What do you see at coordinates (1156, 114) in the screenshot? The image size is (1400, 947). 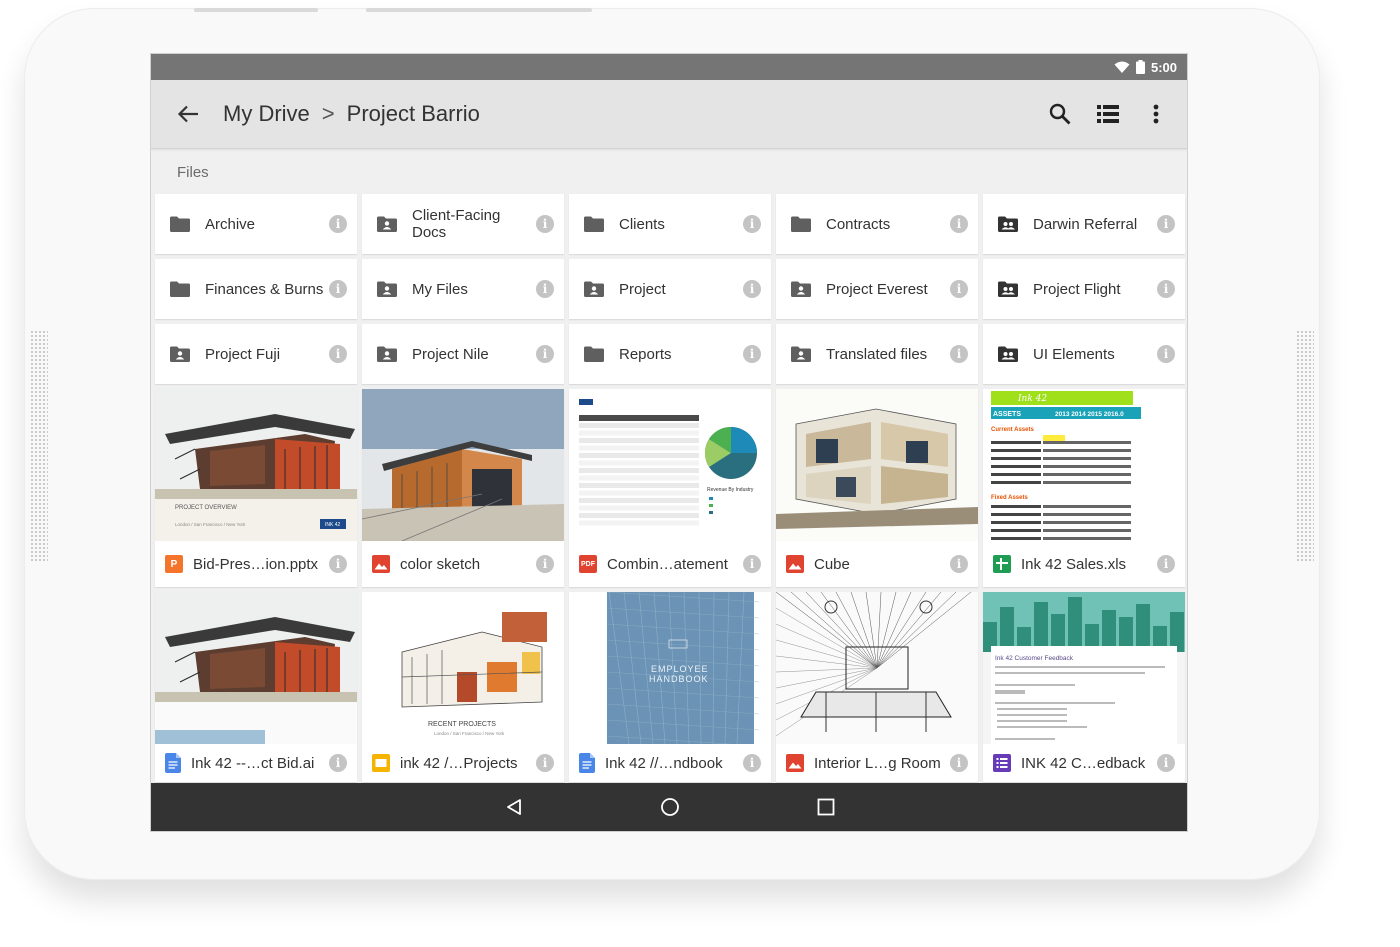 I see `more-vert-icon` at bounding box center [1156, 114].